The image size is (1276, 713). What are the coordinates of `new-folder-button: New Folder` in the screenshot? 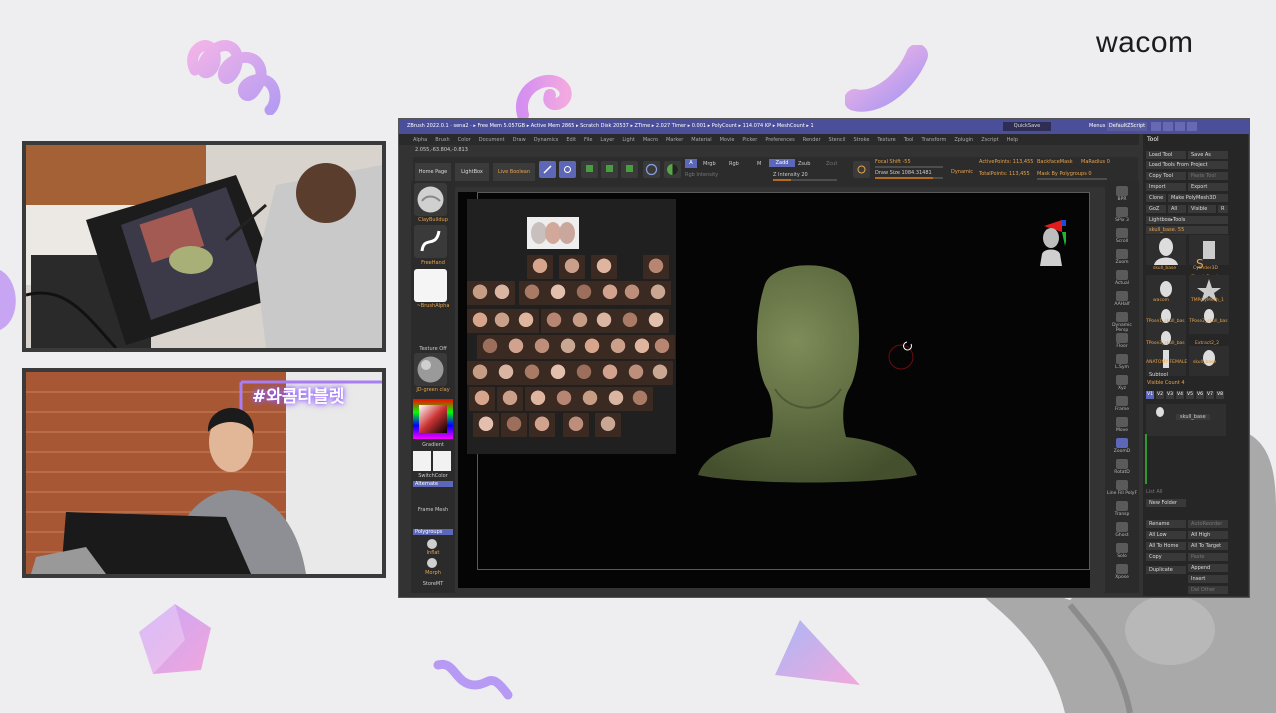 It's located at (1166, 503).